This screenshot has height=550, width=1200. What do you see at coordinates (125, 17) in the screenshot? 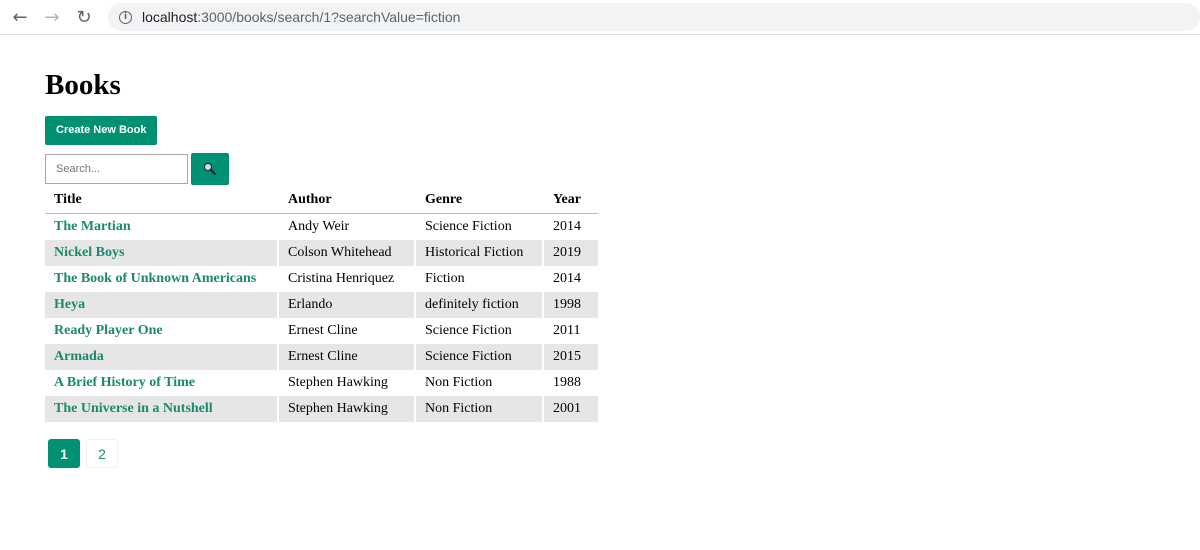
I see `info-icon: i` at bounding box center [125, 17].